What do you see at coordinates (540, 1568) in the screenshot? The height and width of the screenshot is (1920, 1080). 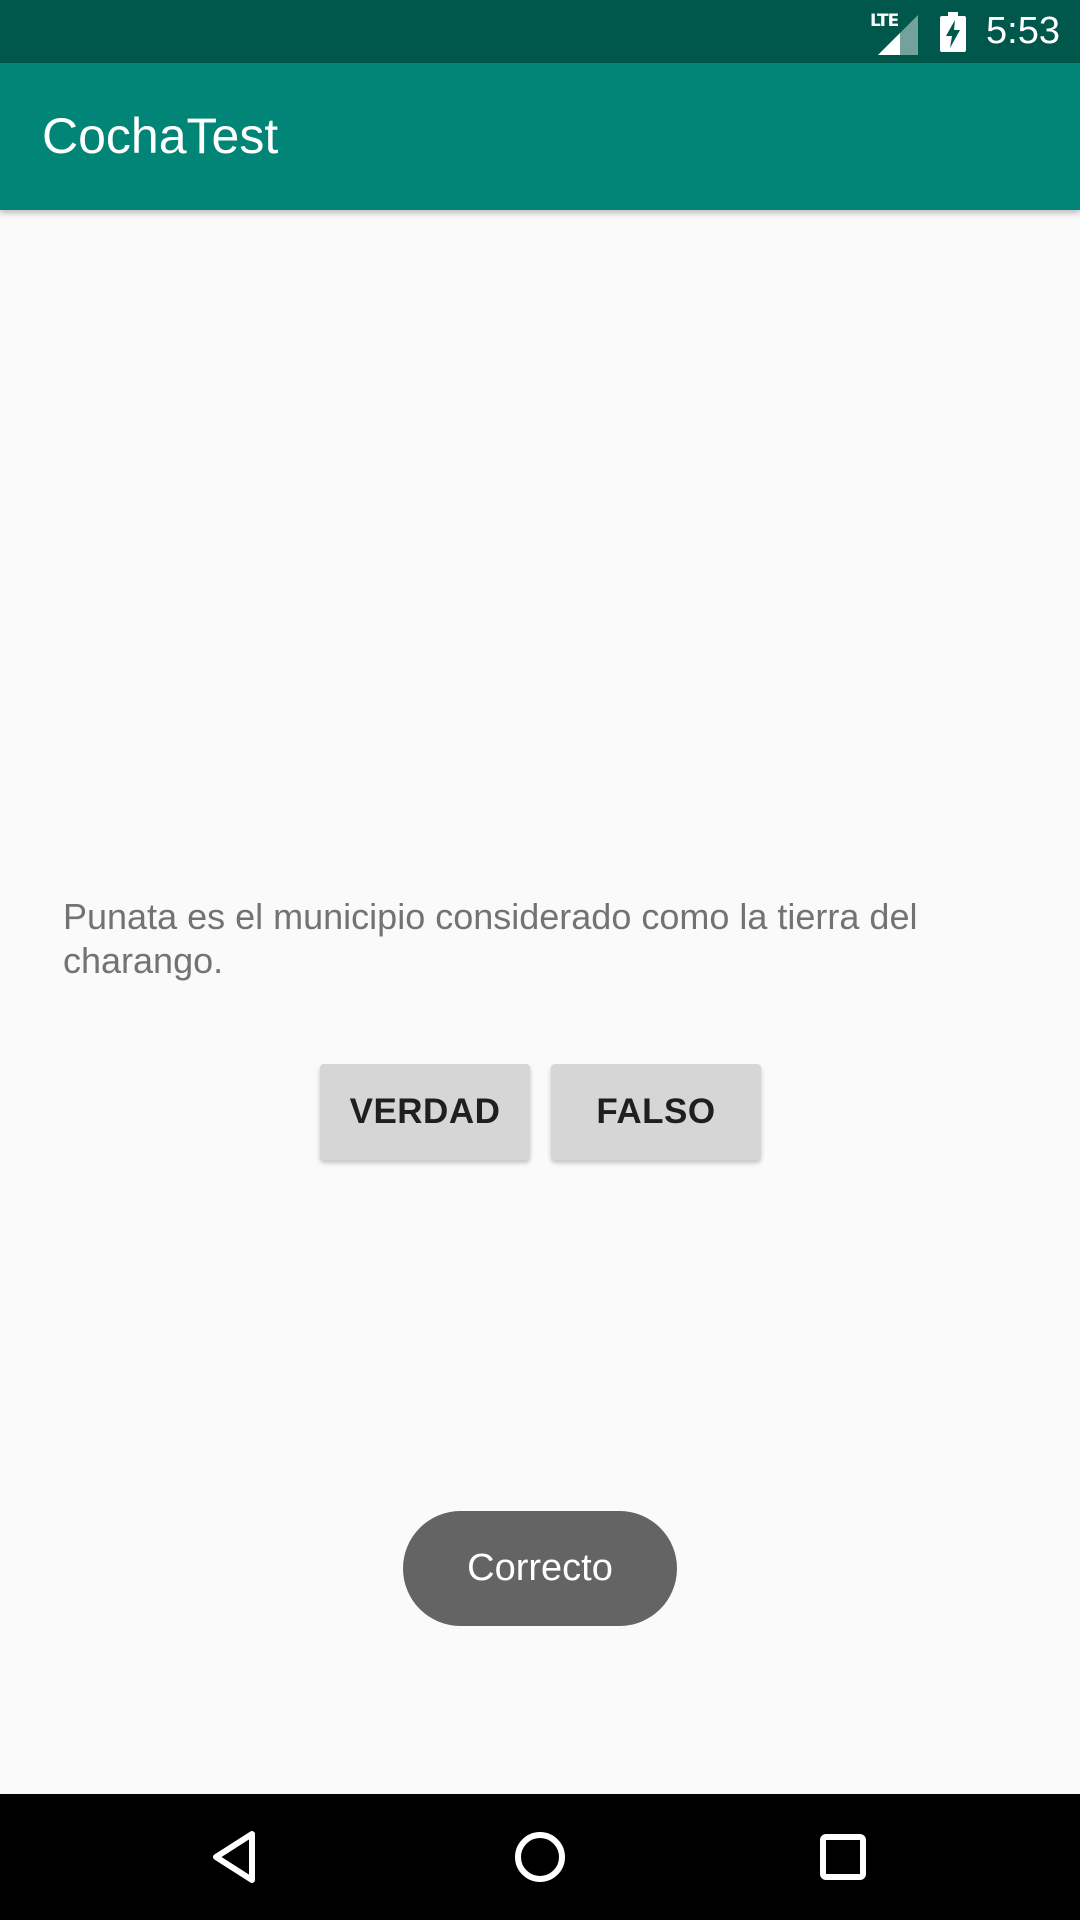 I see `toast-message: Correcto` at bounding box center [540, 1568].